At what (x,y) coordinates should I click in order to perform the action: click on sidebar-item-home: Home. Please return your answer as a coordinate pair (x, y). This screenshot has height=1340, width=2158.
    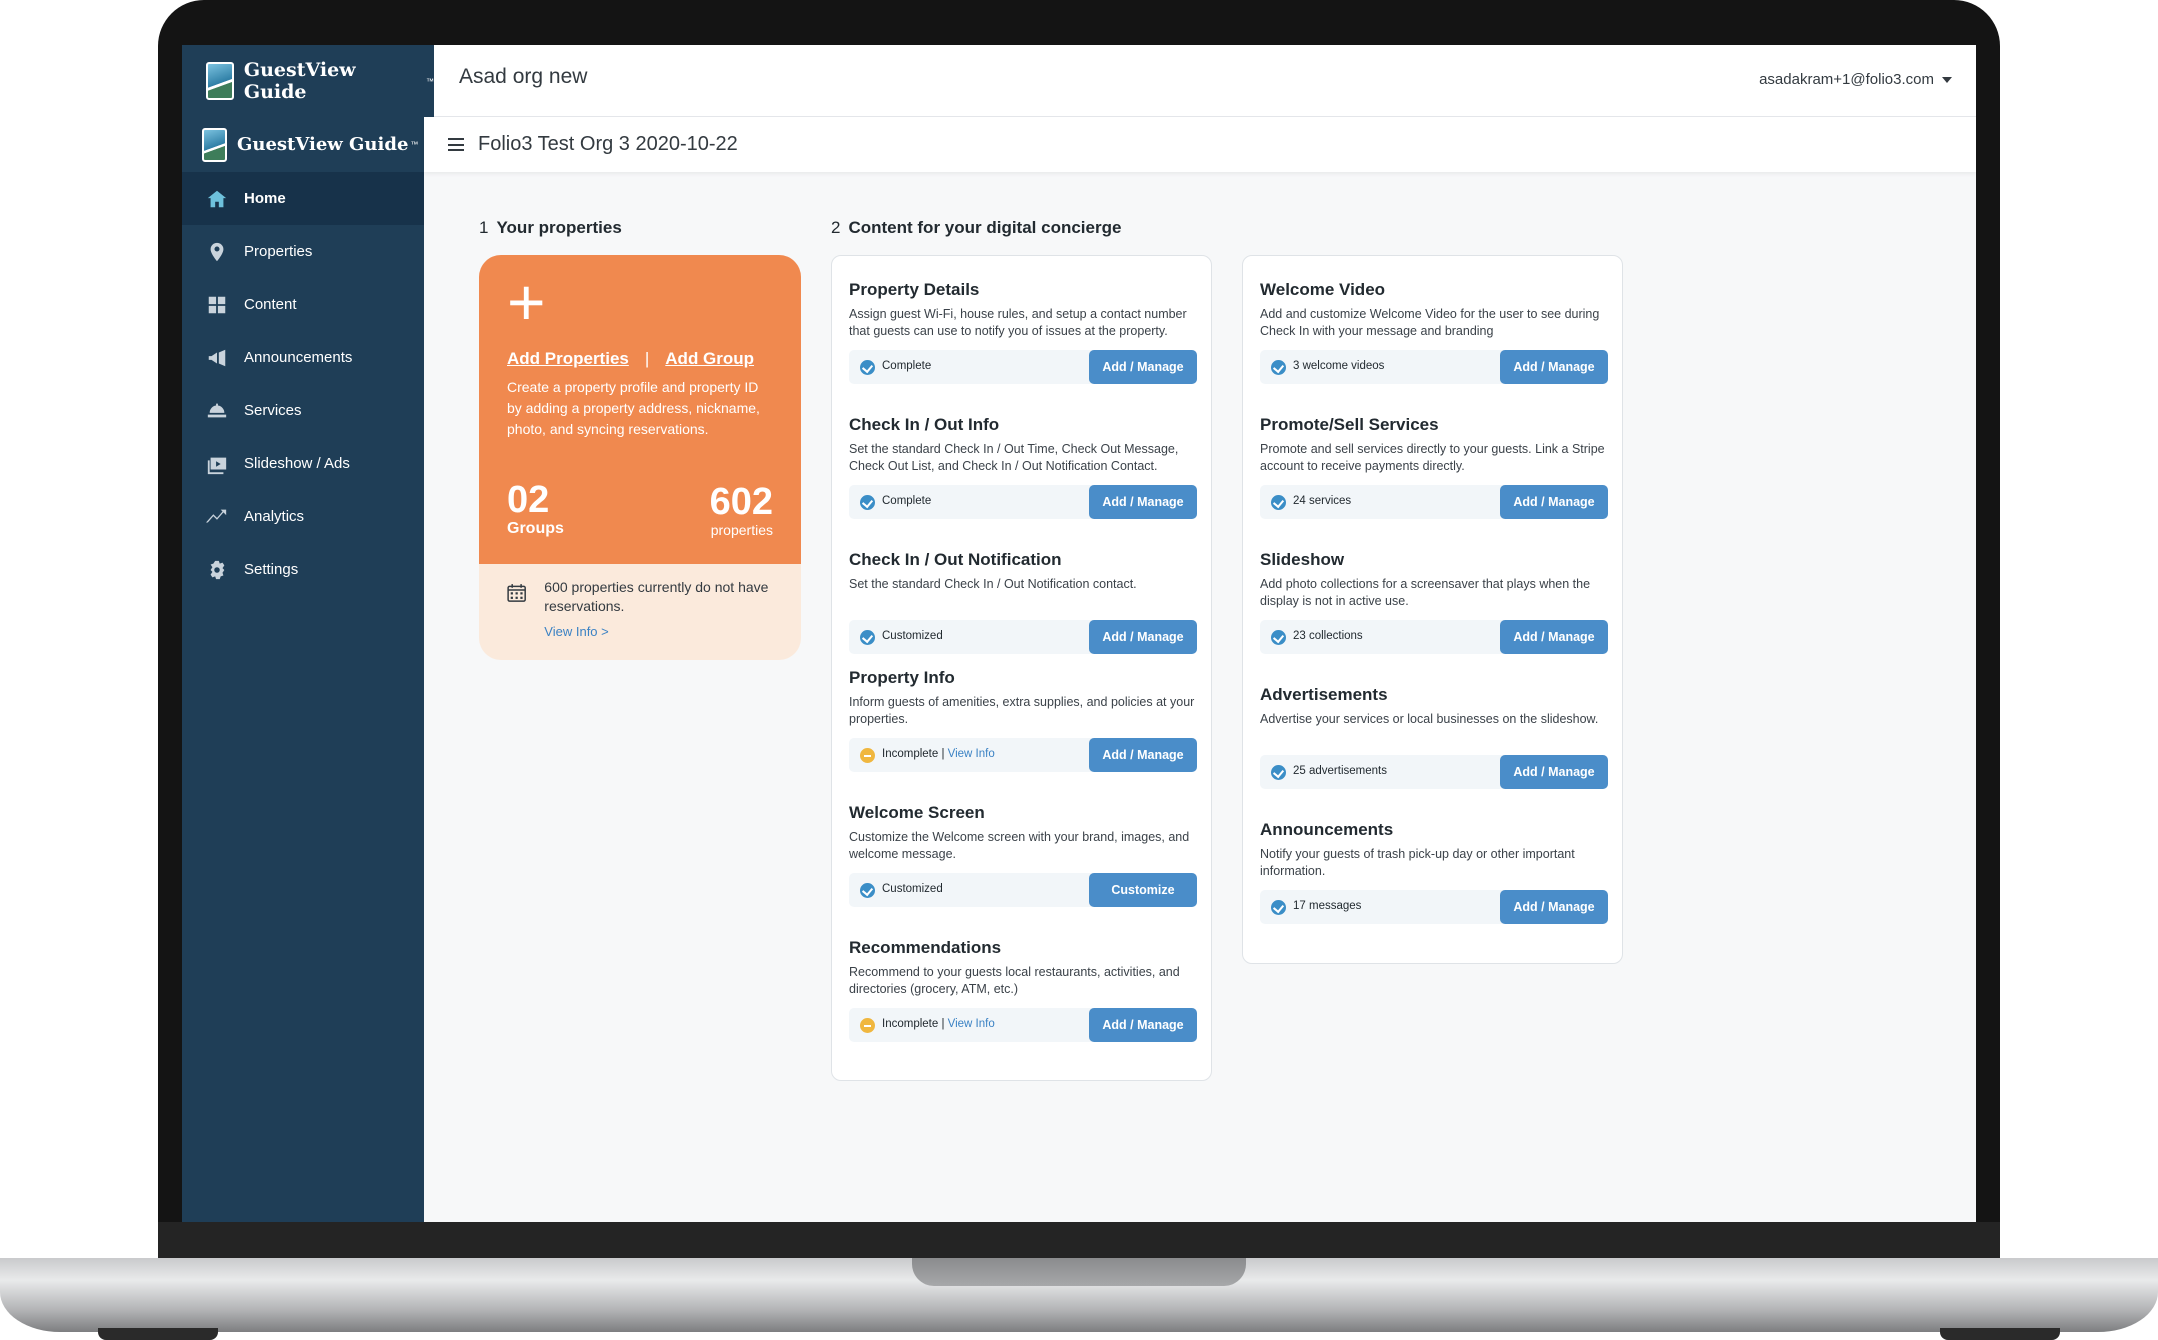
    Looking at the image, I should click on (303, 198).